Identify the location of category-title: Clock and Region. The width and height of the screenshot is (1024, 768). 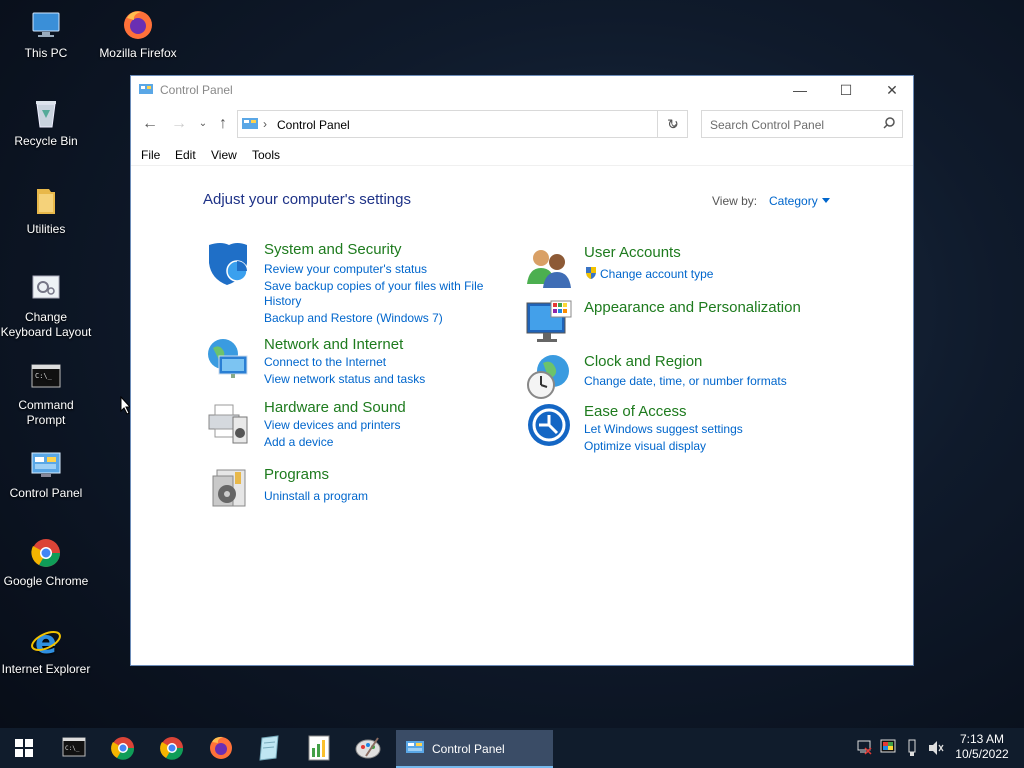
(643, 361).